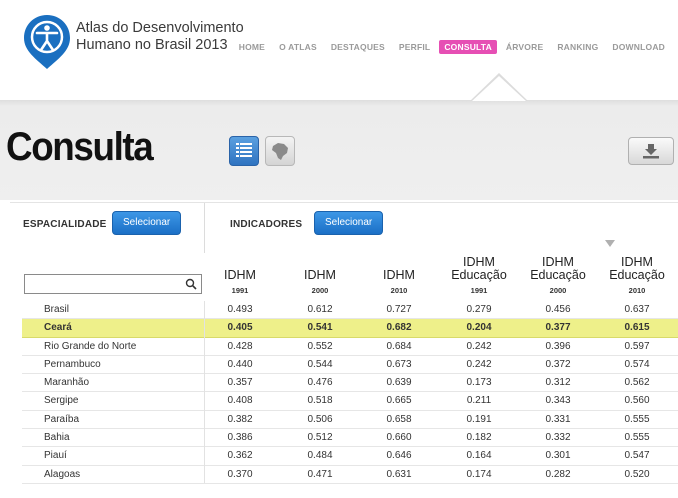 The image size is (678, 498). I want to click on column-header: IDHM 2000, so click(320, 282).